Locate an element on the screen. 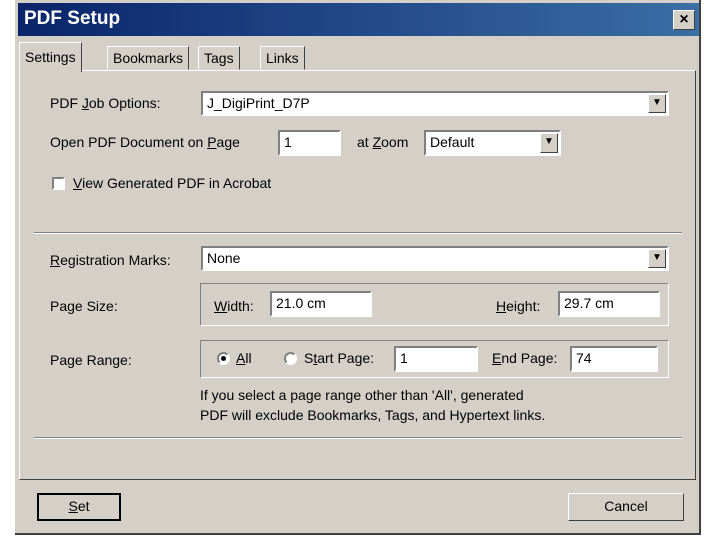 The image size is (704, 537). height-label: Height: is located at coordinates (518, 306).